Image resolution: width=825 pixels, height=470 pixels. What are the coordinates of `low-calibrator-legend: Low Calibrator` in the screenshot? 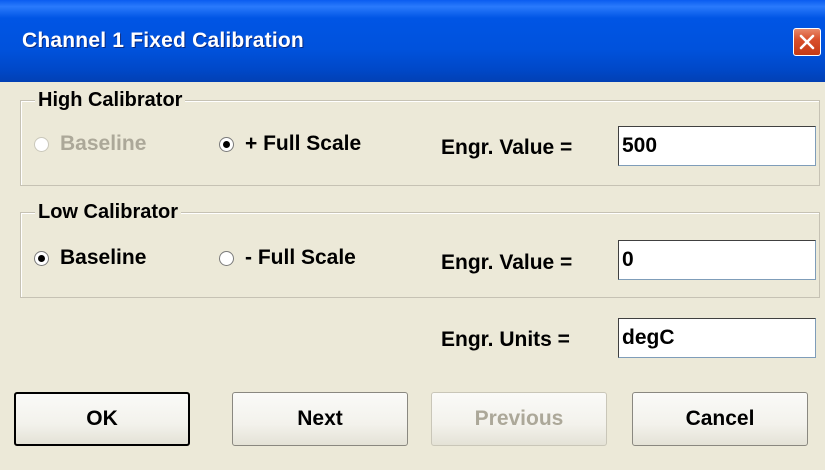 It's located at (108, 212).